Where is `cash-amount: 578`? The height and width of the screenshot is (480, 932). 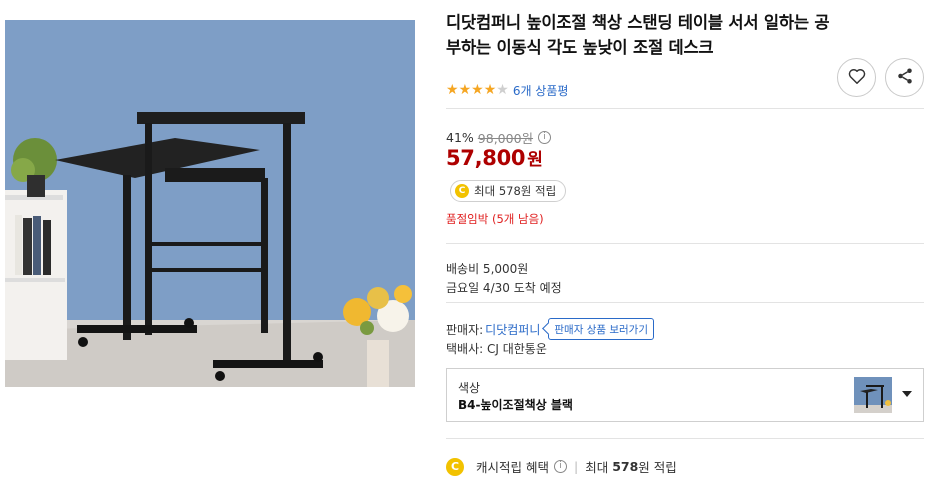
cash-amount: 578 is located at coordinates (625, 466).